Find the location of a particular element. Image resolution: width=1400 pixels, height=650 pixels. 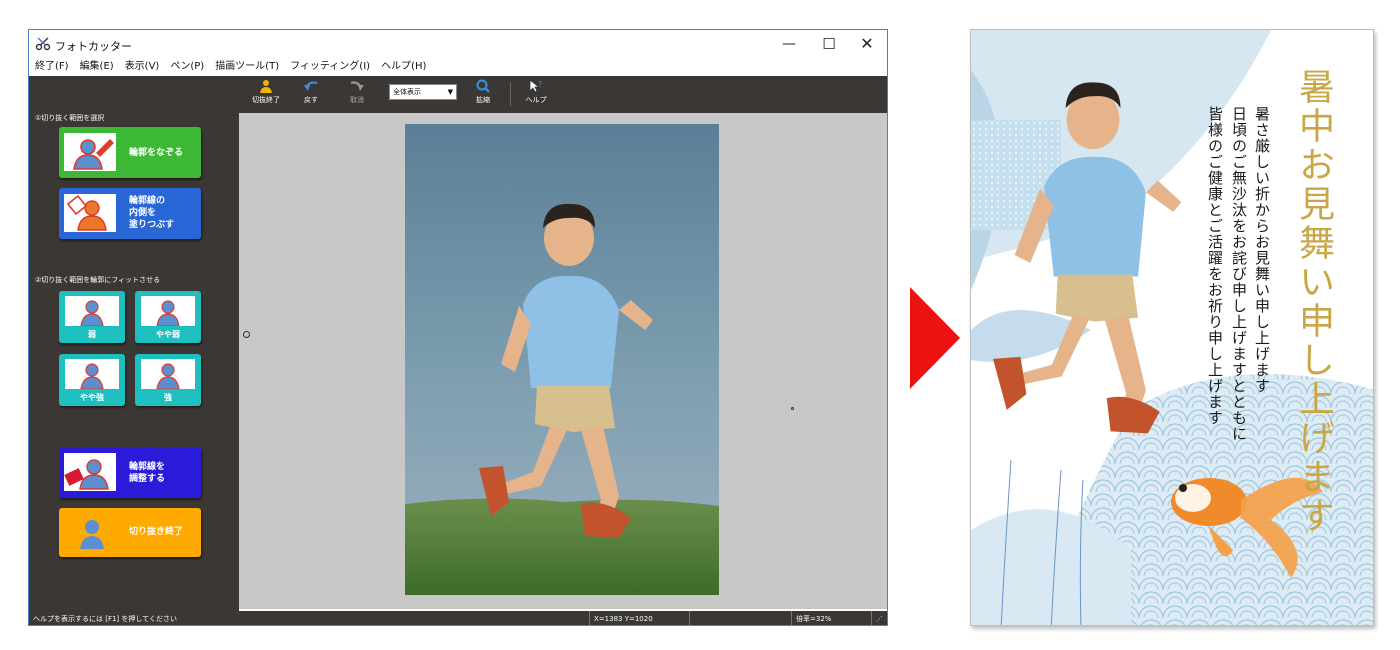

help-tool-label: ヘルプ is located at coordinates (536, 100).